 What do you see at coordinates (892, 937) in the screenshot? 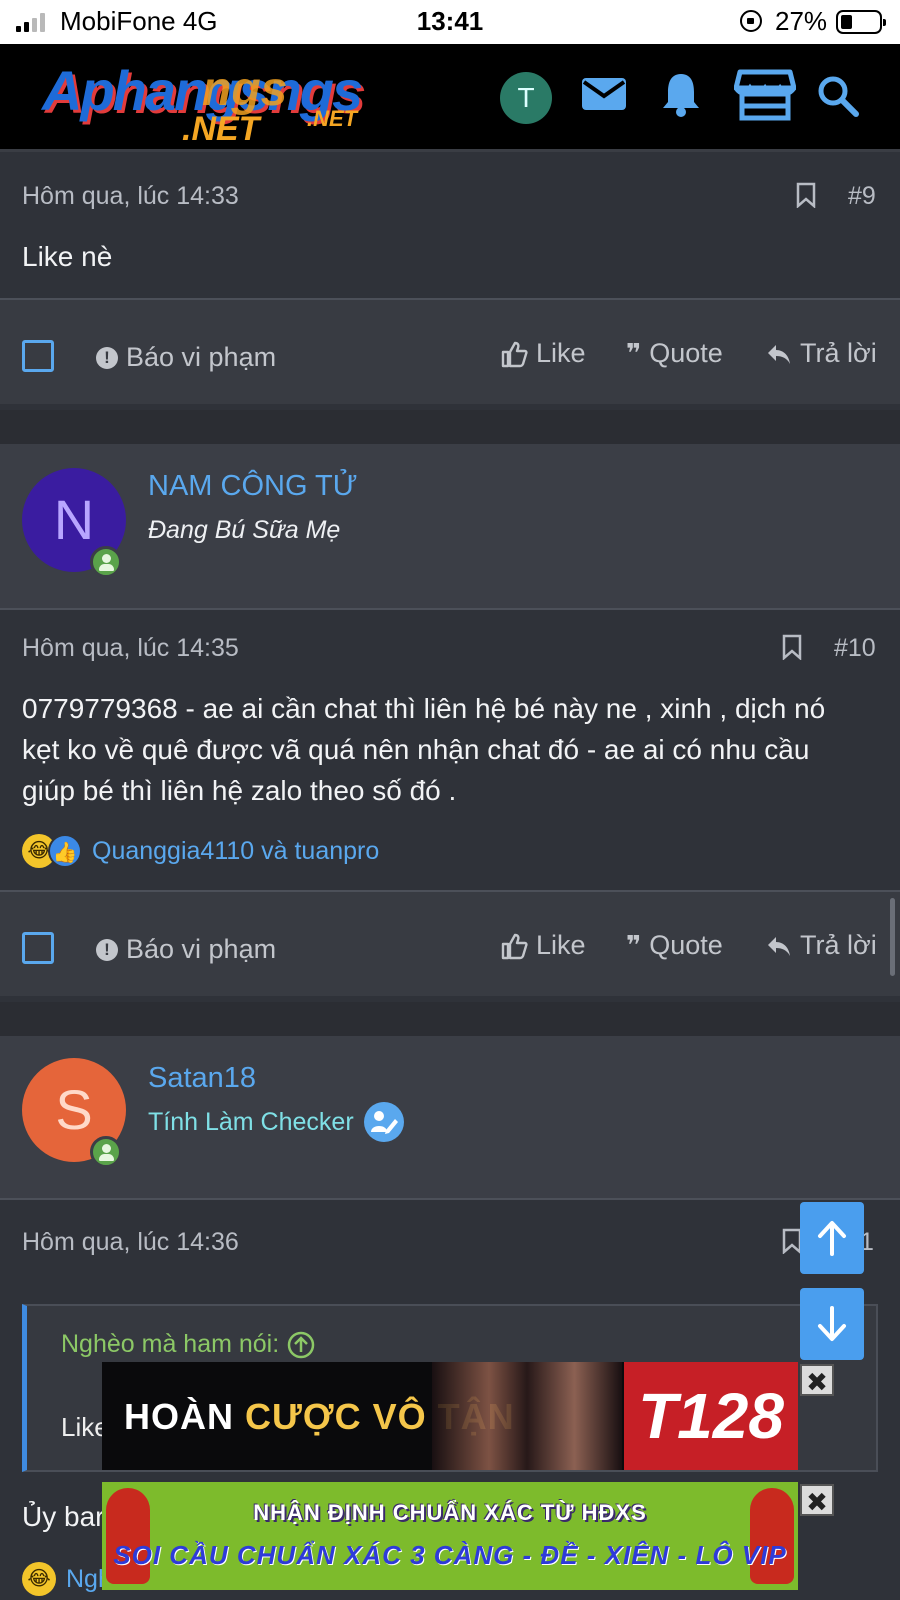
I see `scrollbar` at bounding box center [892, 937].